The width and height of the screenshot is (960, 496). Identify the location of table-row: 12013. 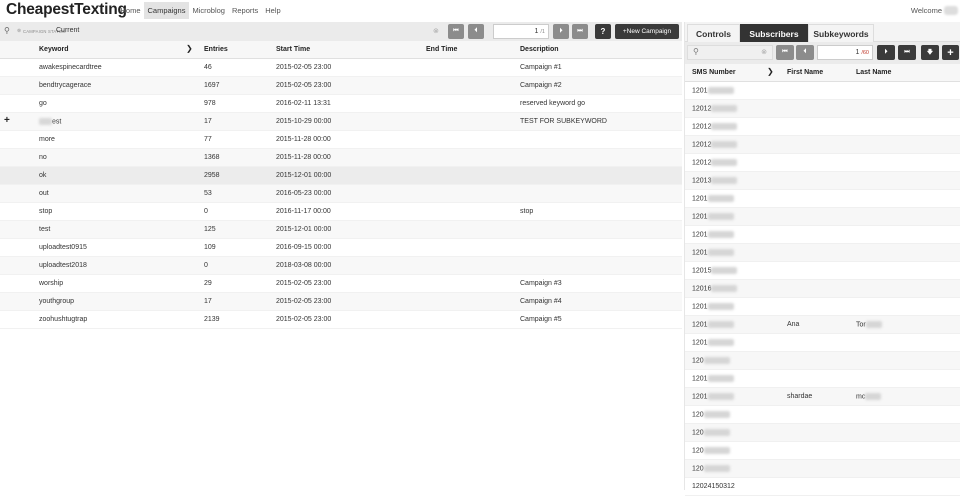
(822, 181).